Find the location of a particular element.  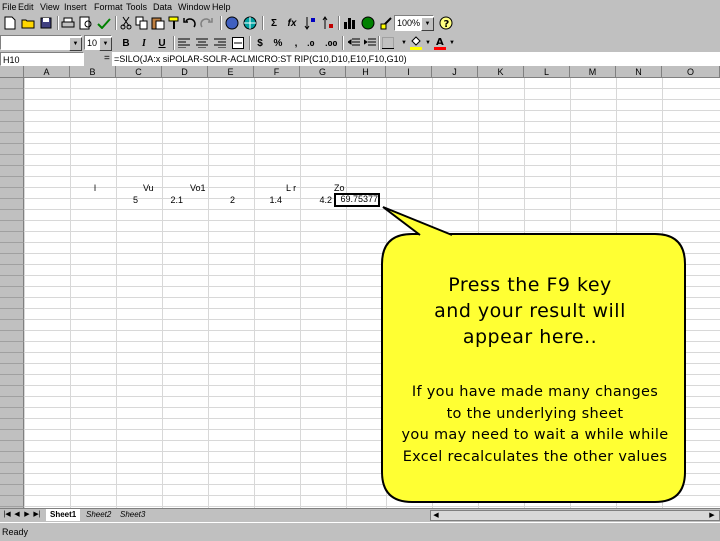

menu-insert: Insert is located at coordinates (75, 7).